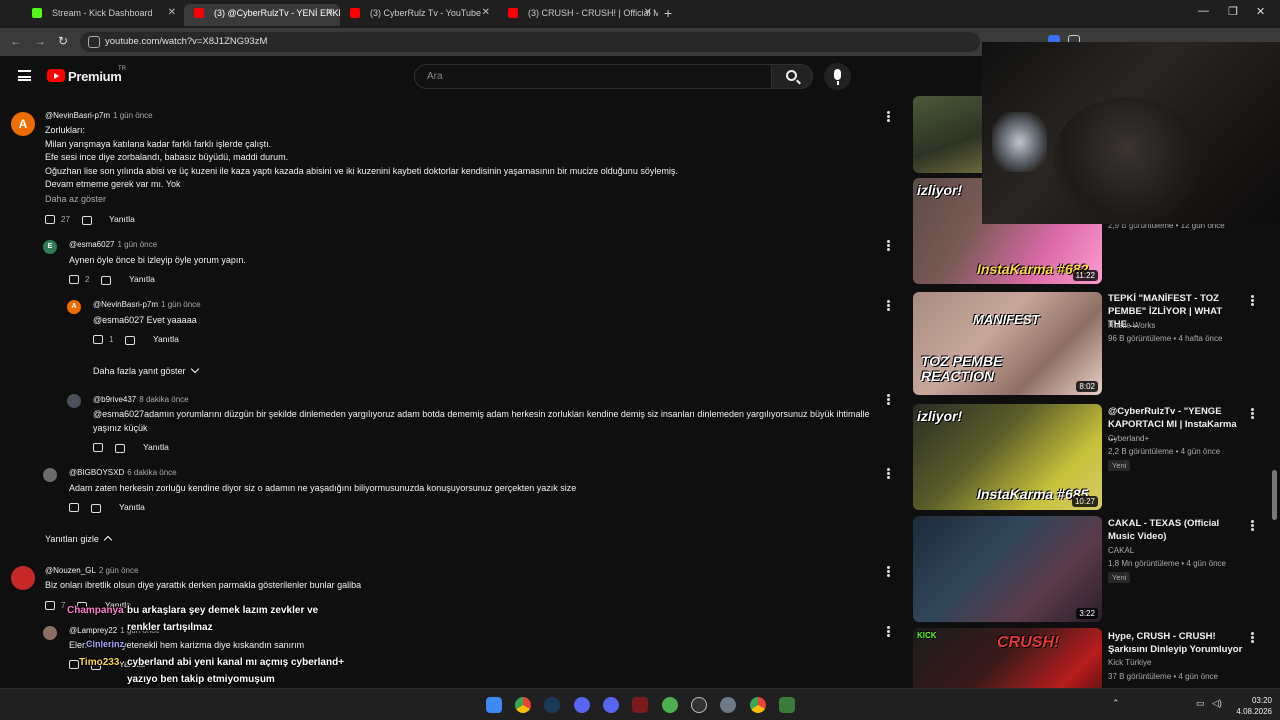  I want to click on obs-icon, so click(699, 705).